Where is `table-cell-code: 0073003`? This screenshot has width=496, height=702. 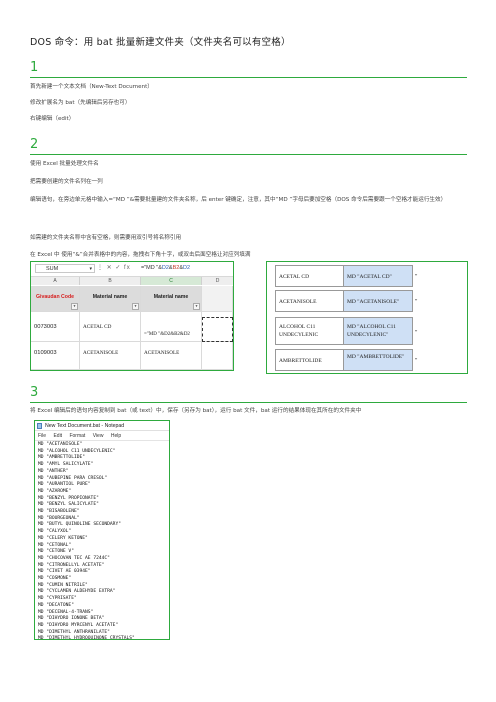 table-cell-code: 0073003 is located at coordinates (55, 327).